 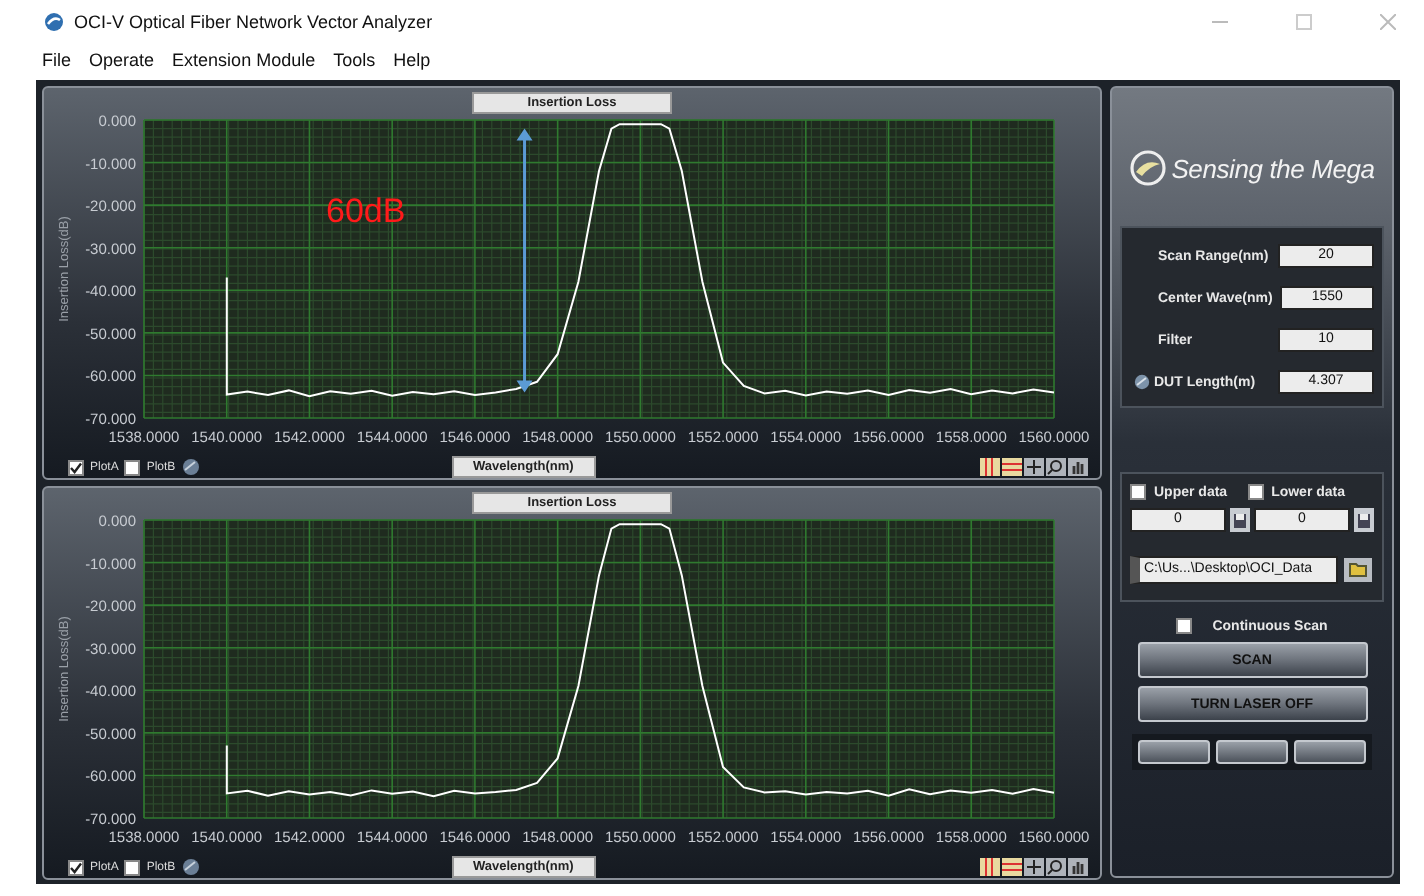 I want to click on app-icon, so click(x=54, y=22).